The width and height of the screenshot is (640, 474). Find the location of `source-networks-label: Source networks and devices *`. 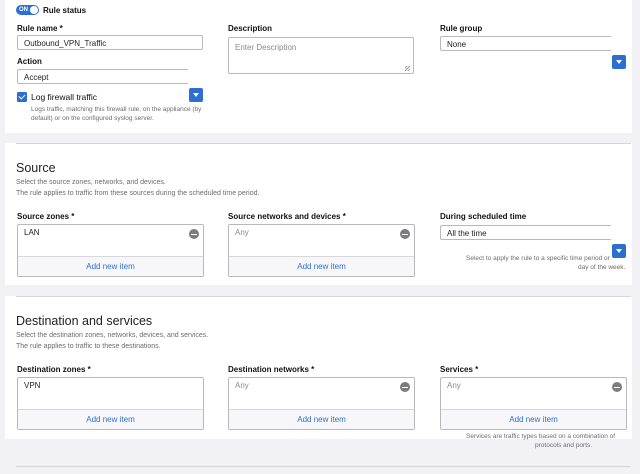

source-networks-label: Source networks and devices * is located at coordinates (287, 216).